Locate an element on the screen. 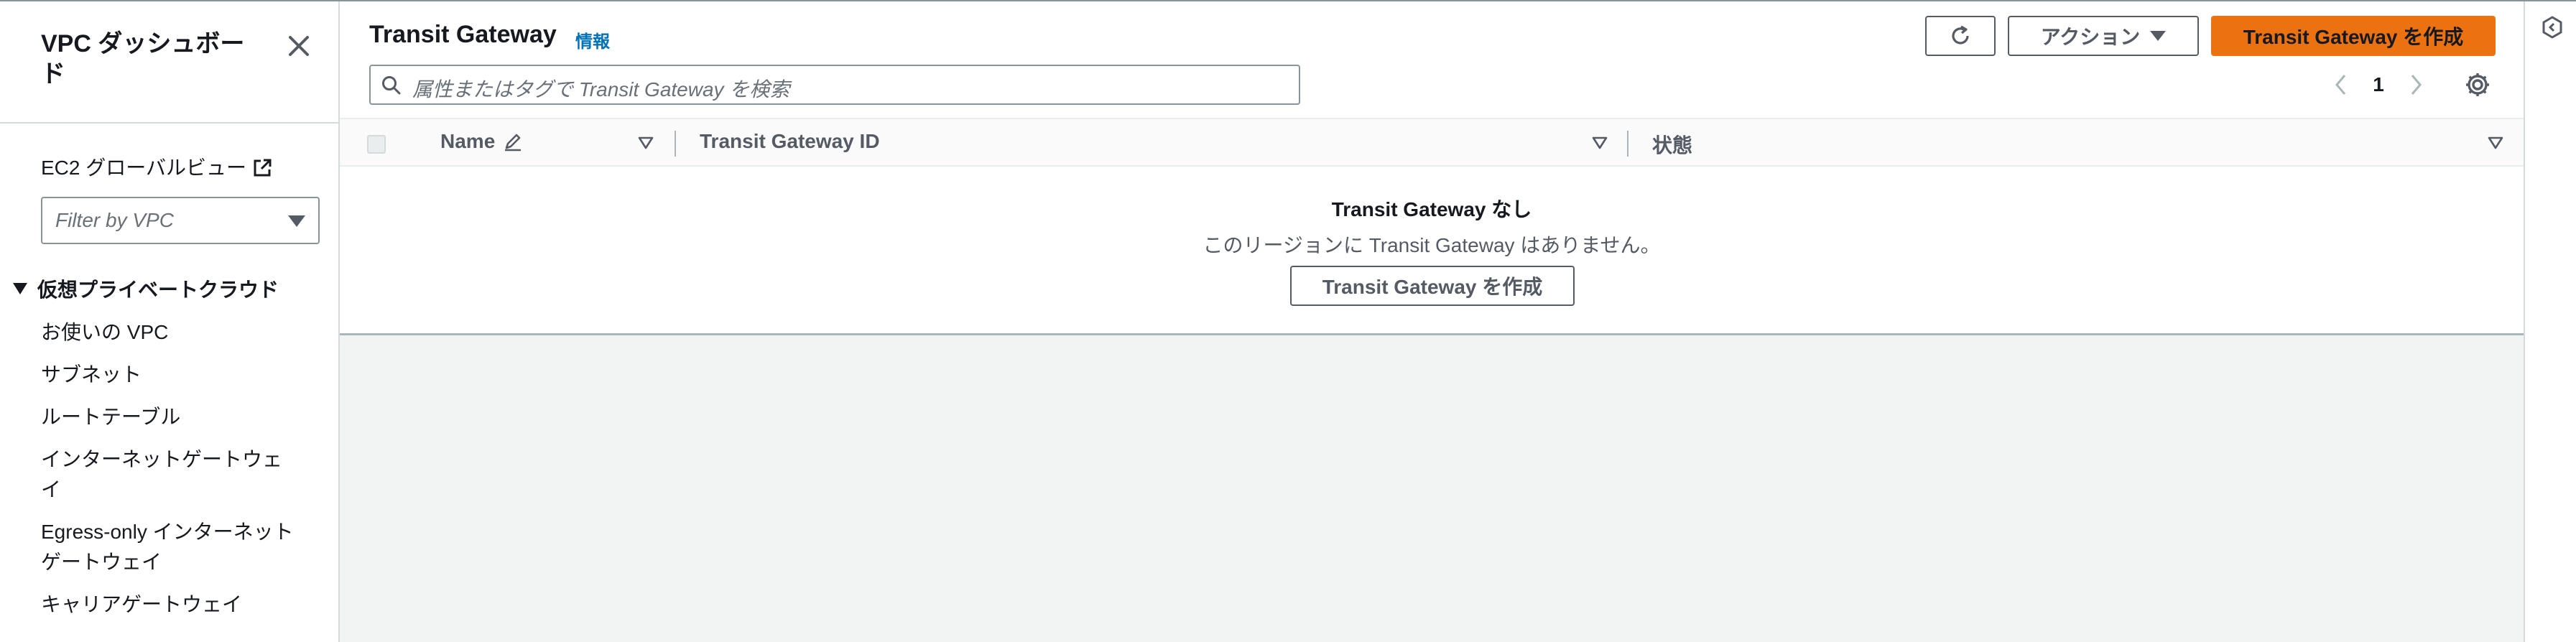  close-icon is located at coordinates (298, 46).